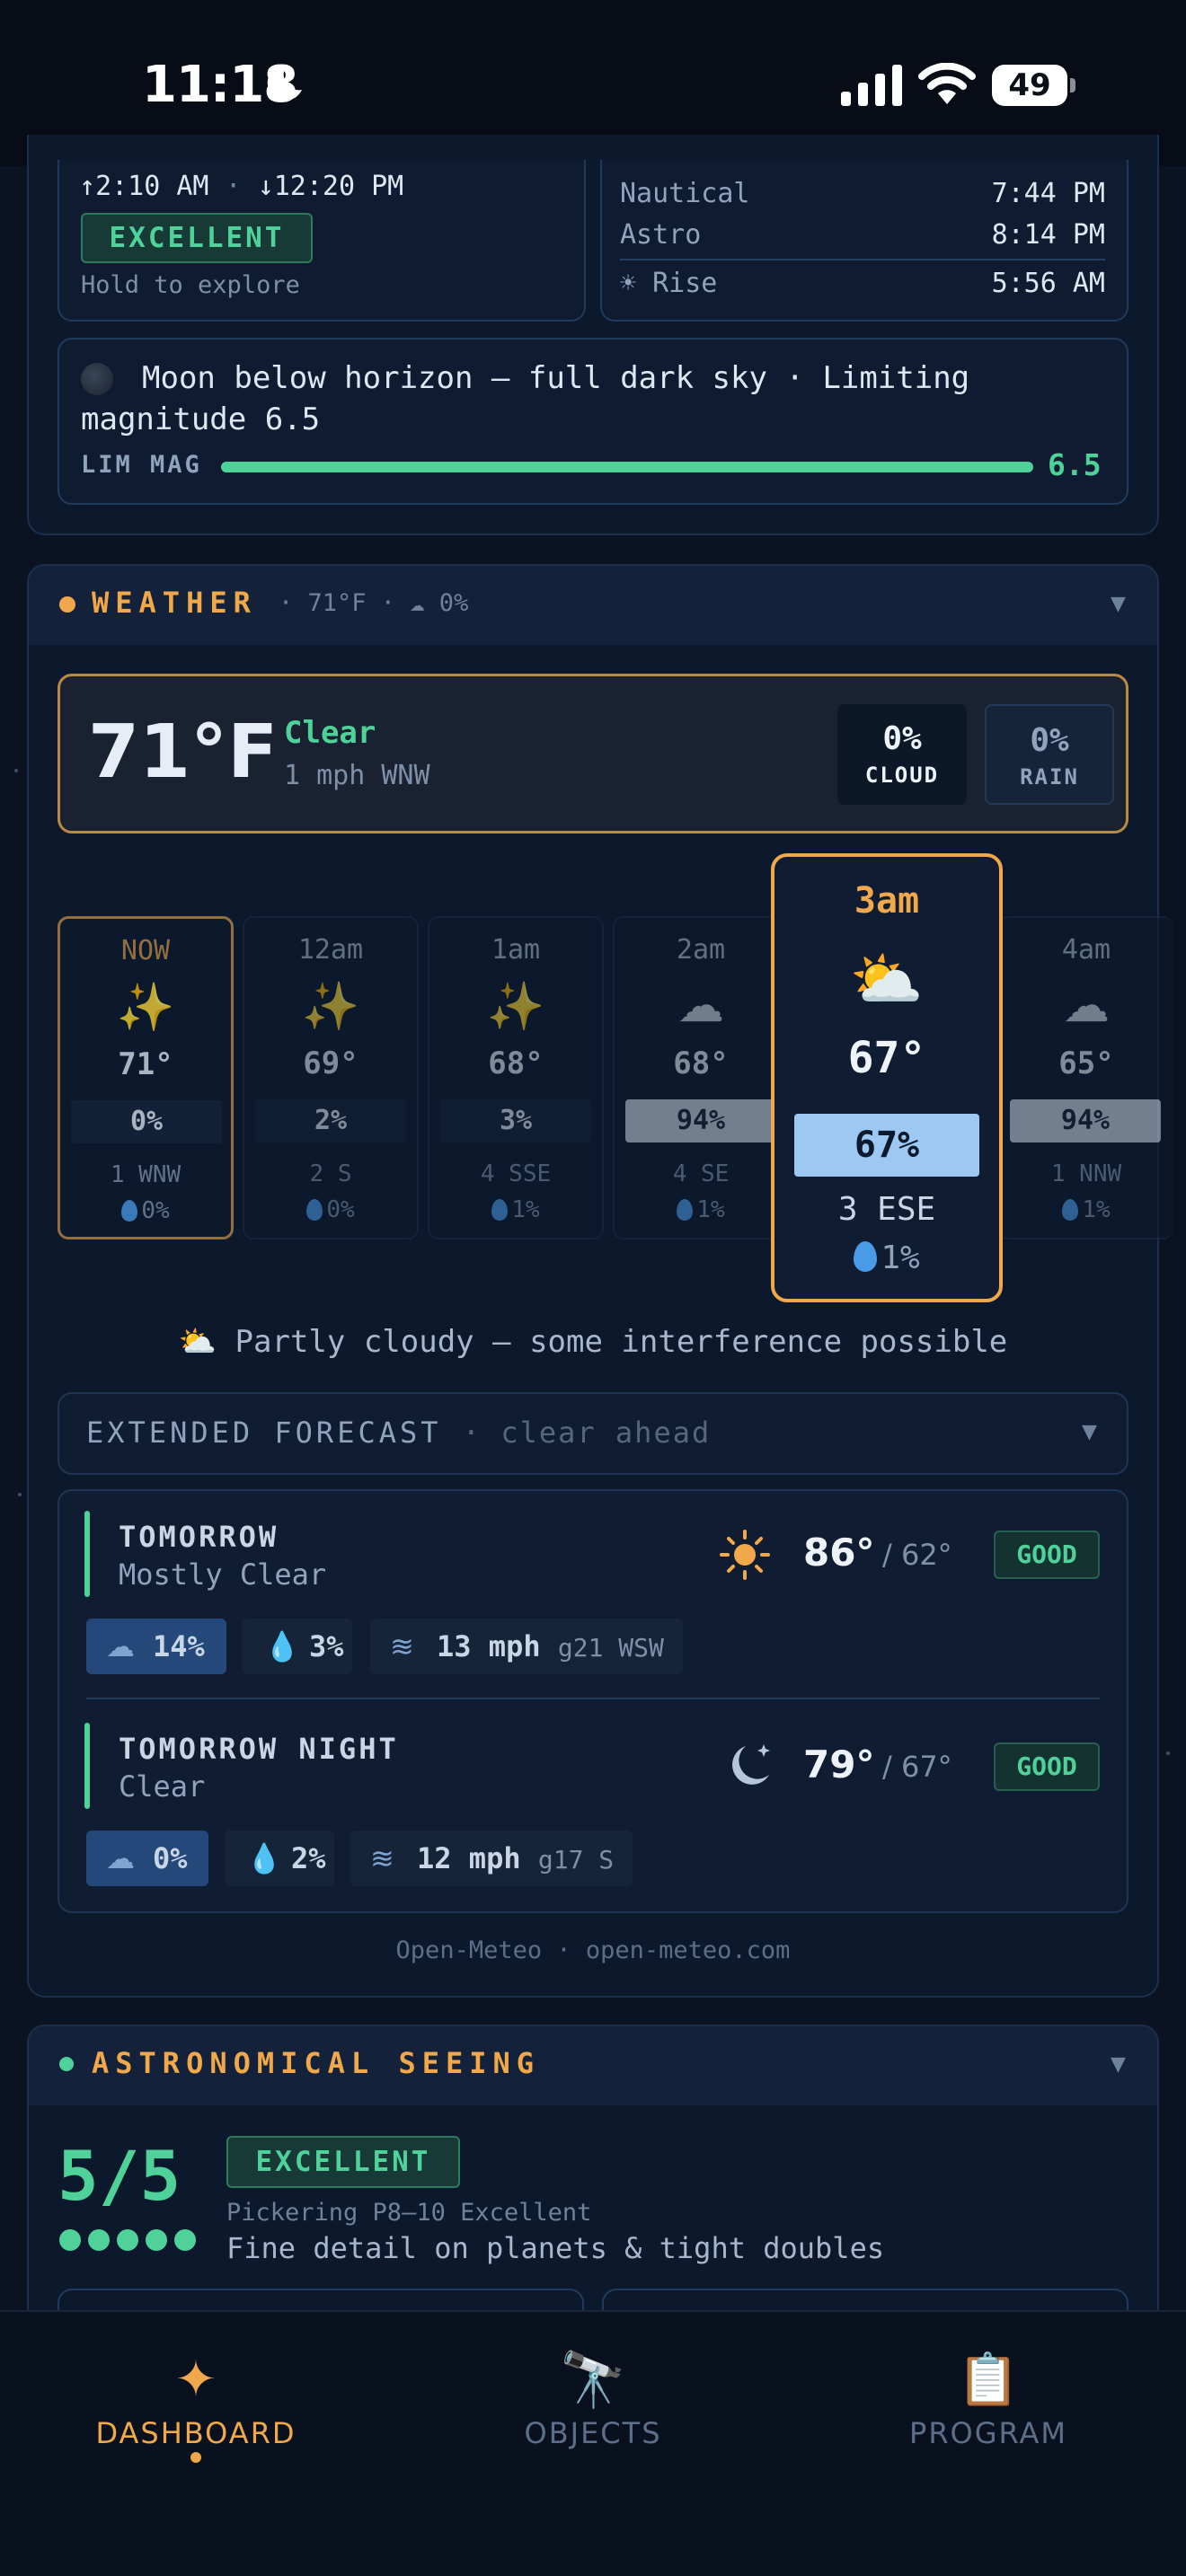 The height and width of the screenshot is (2576, 1186). What do you see at coordinates (862, 193) in the screenshot?
I see `twilight-row: Nautical 7:44 PM` at bounding box center [862, 193].